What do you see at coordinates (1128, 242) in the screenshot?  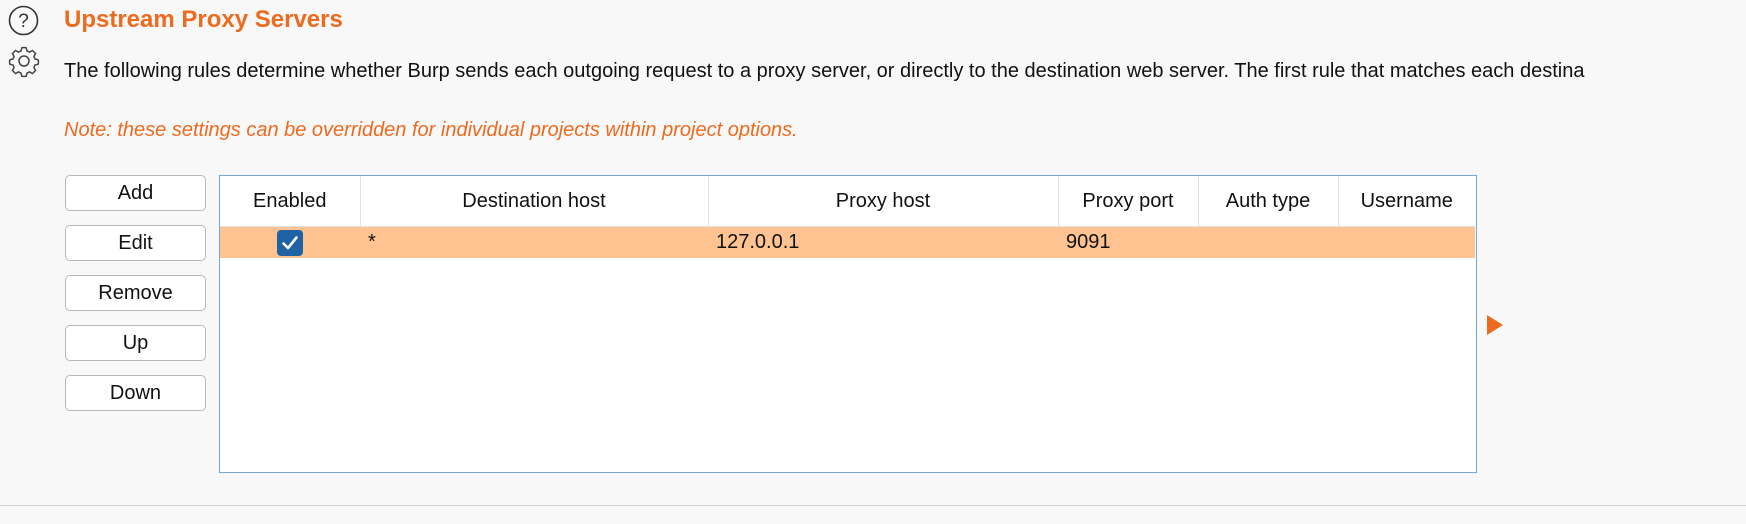 I see `proxy-port-cell: 9091` at bounding box center [1128, 242].